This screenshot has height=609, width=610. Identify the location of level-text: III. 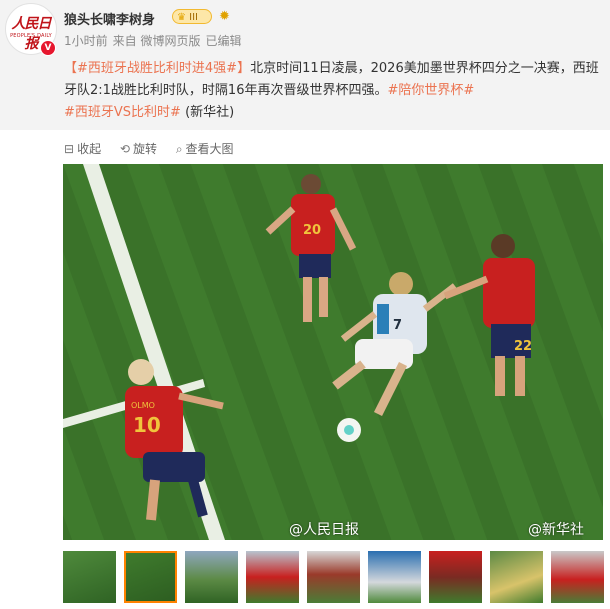
(194, 17).